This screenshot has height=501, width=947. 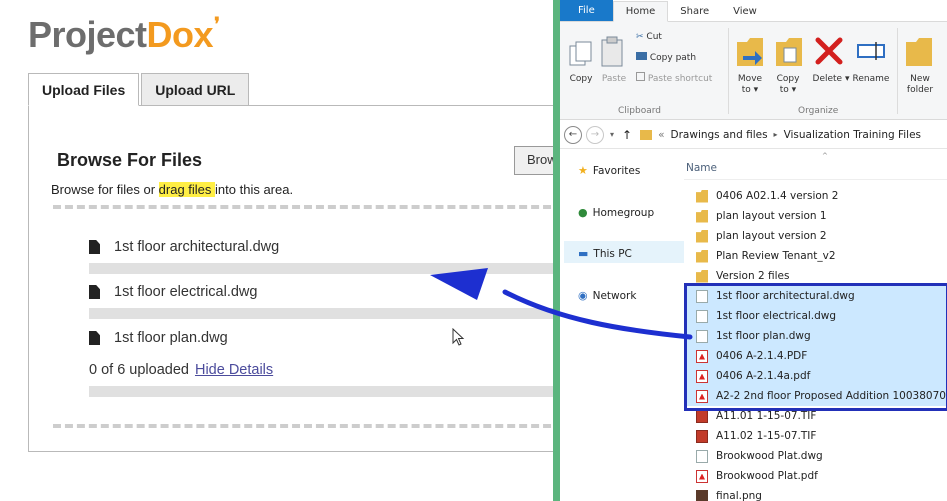 I want to click on back-button: ←, so click(x=573, y=134).